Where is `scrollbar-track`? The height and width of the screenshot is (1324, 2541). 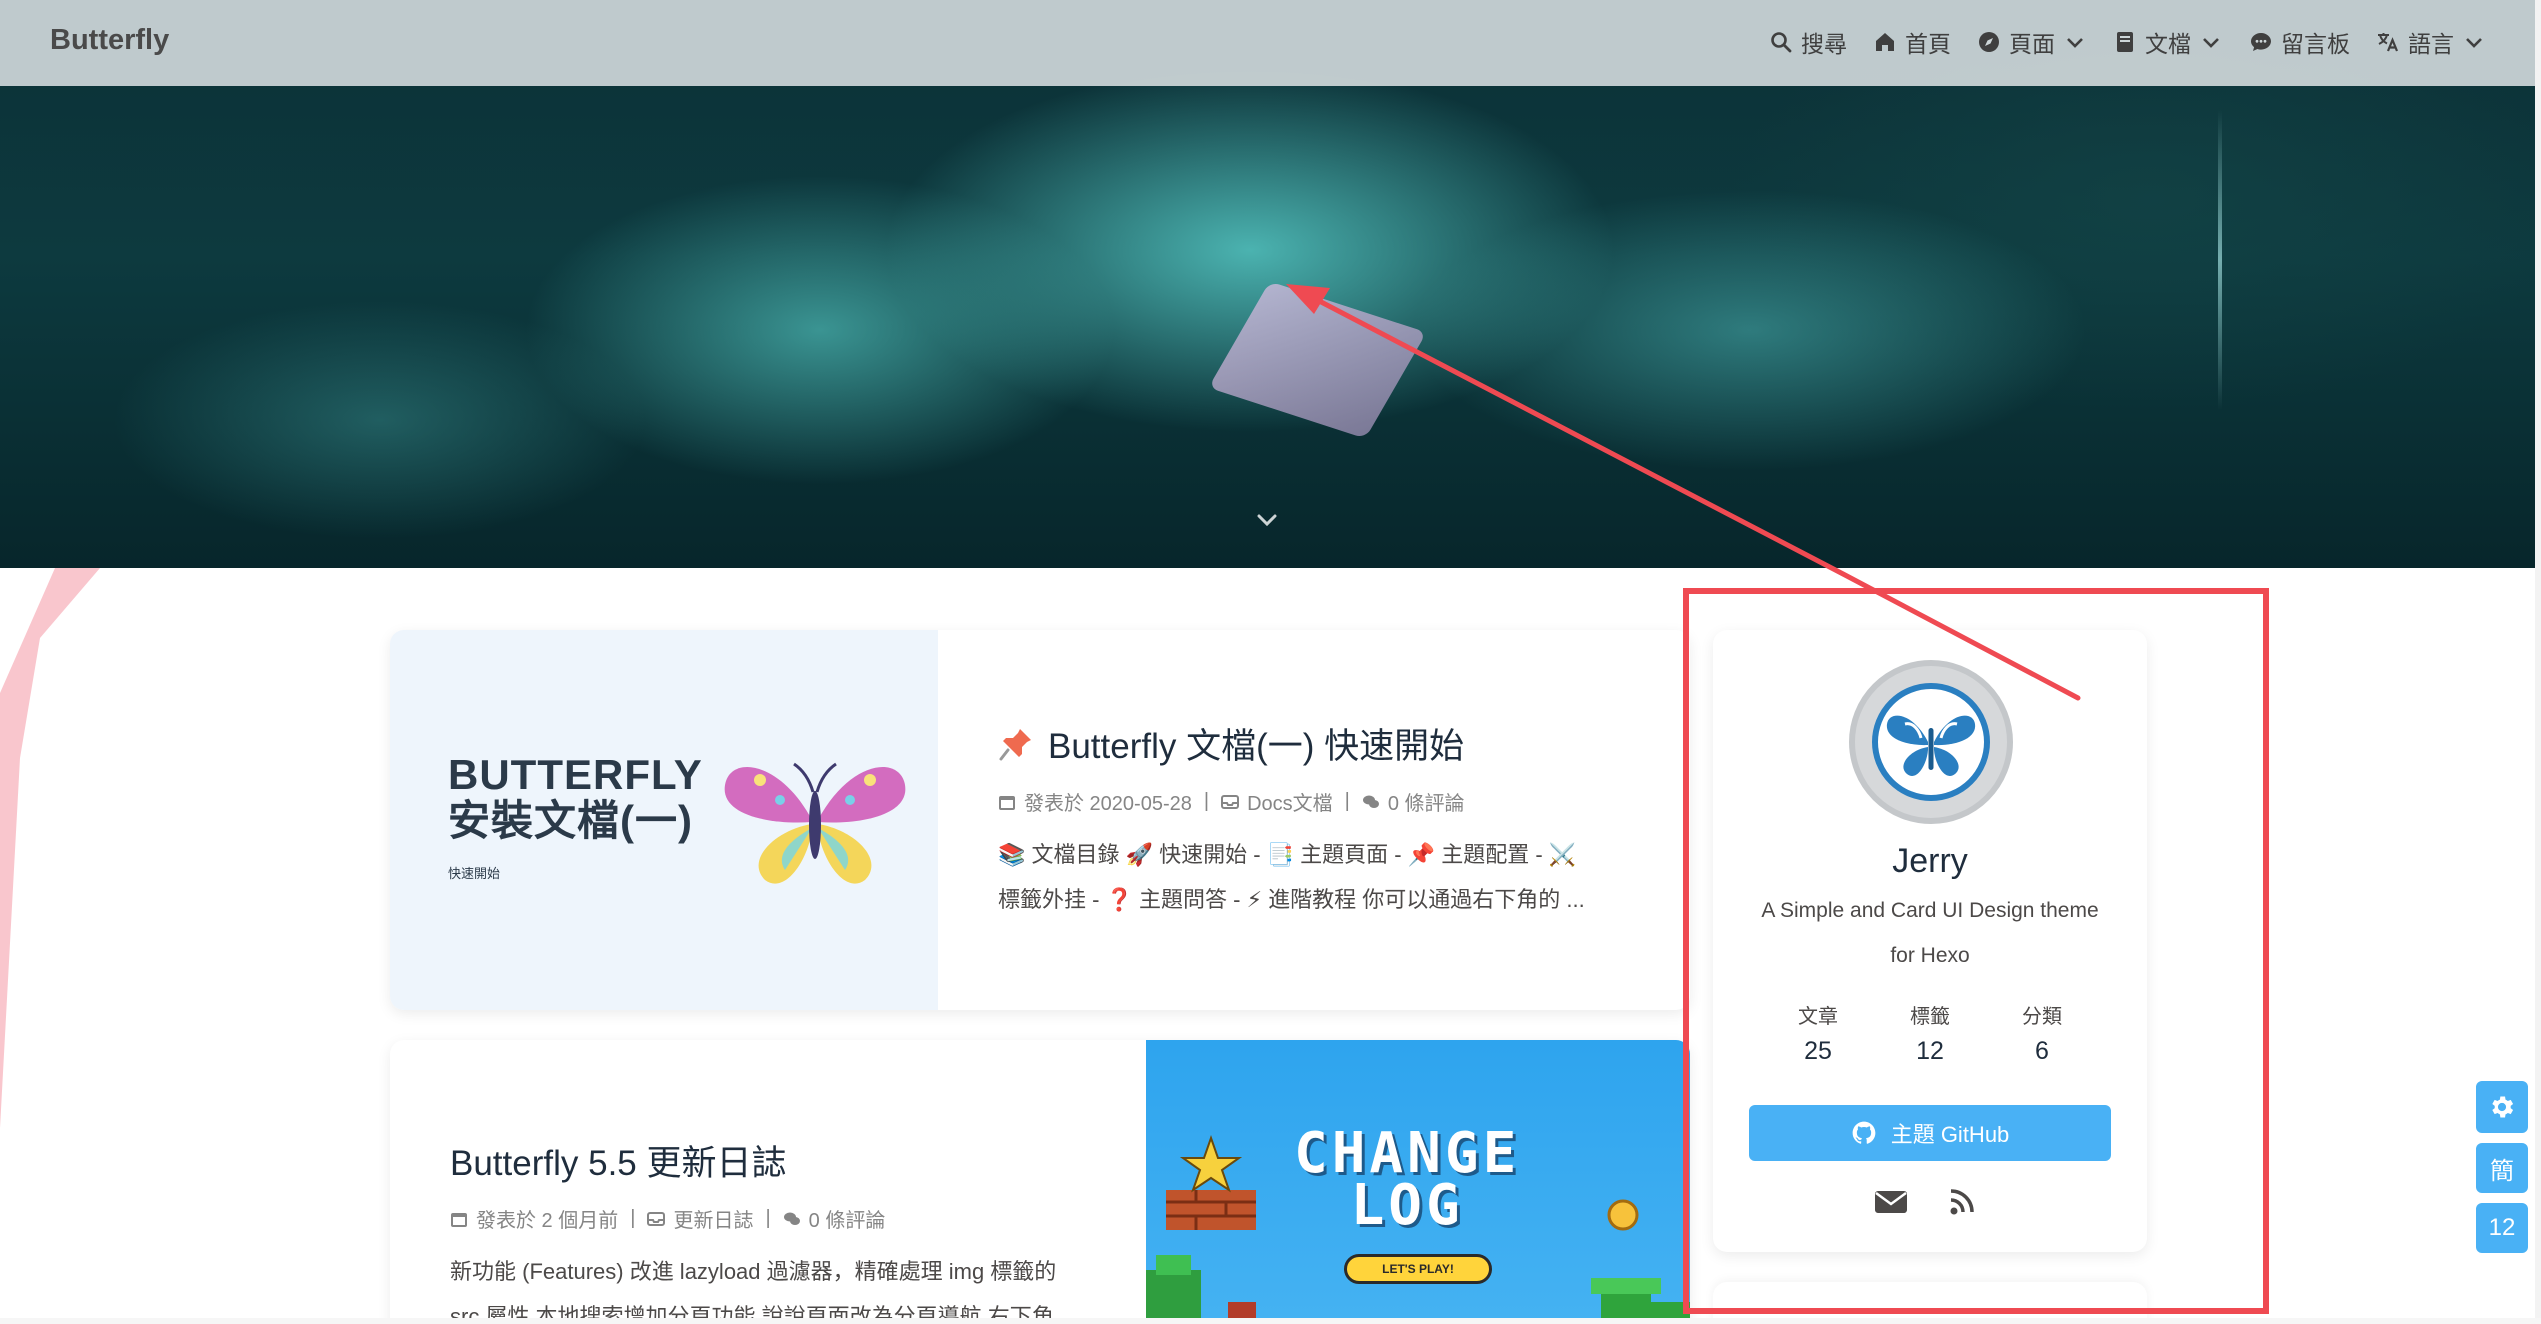
scrollbar-track is located at coordinates (2538, 662).